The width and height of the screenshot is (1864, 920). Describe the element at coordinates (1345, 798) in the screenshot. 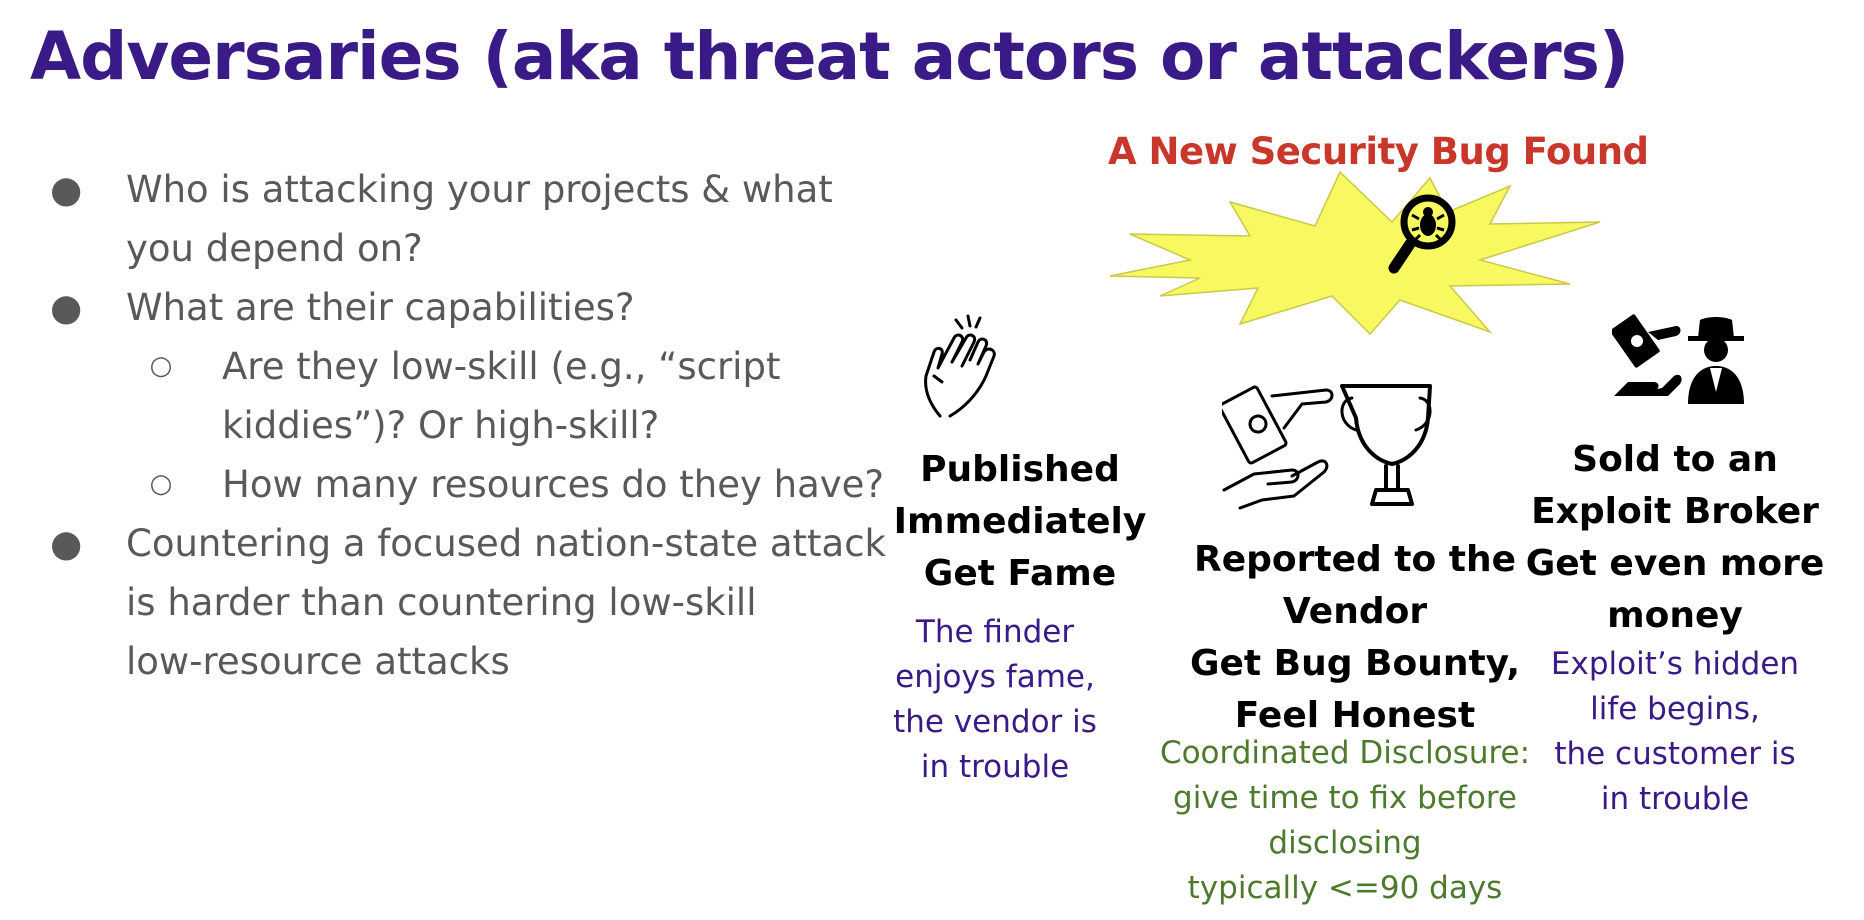

I see `desc-line: give time to fix before` at that location.